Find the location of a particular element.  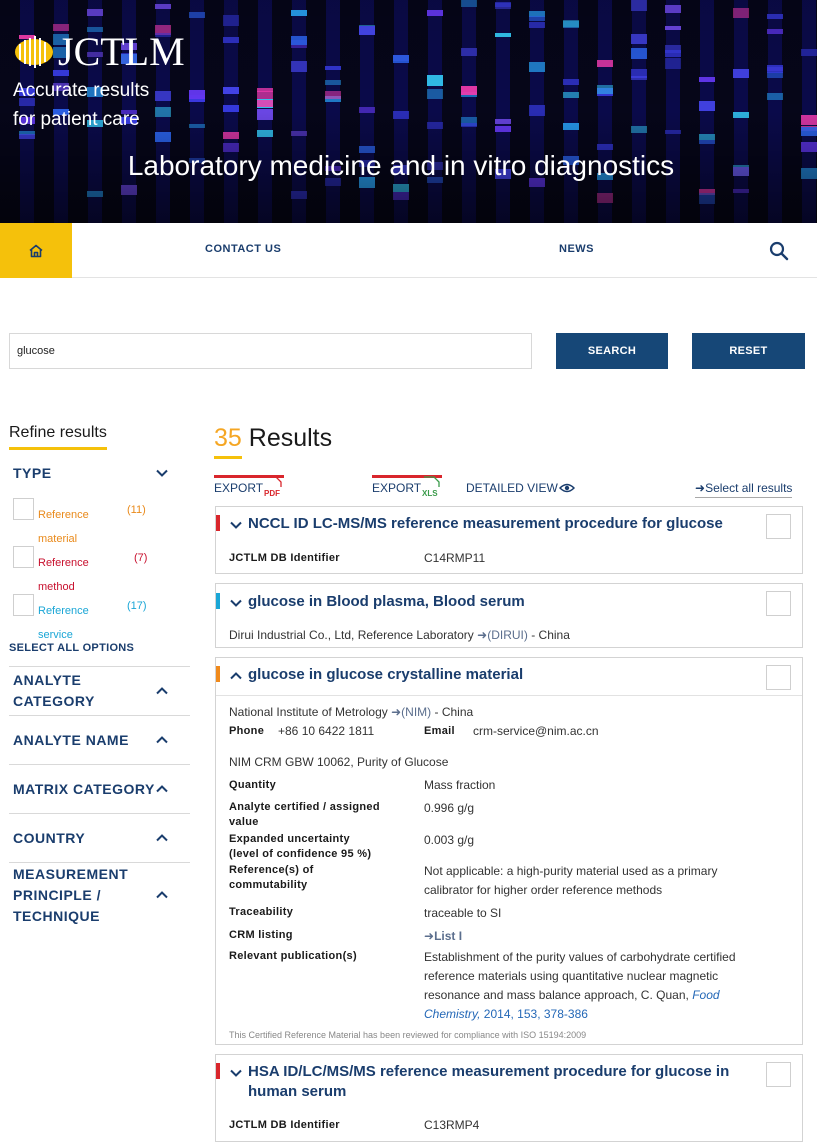

email-value: crm-service@nim.ac.cn is located at coordinates (536, 731).